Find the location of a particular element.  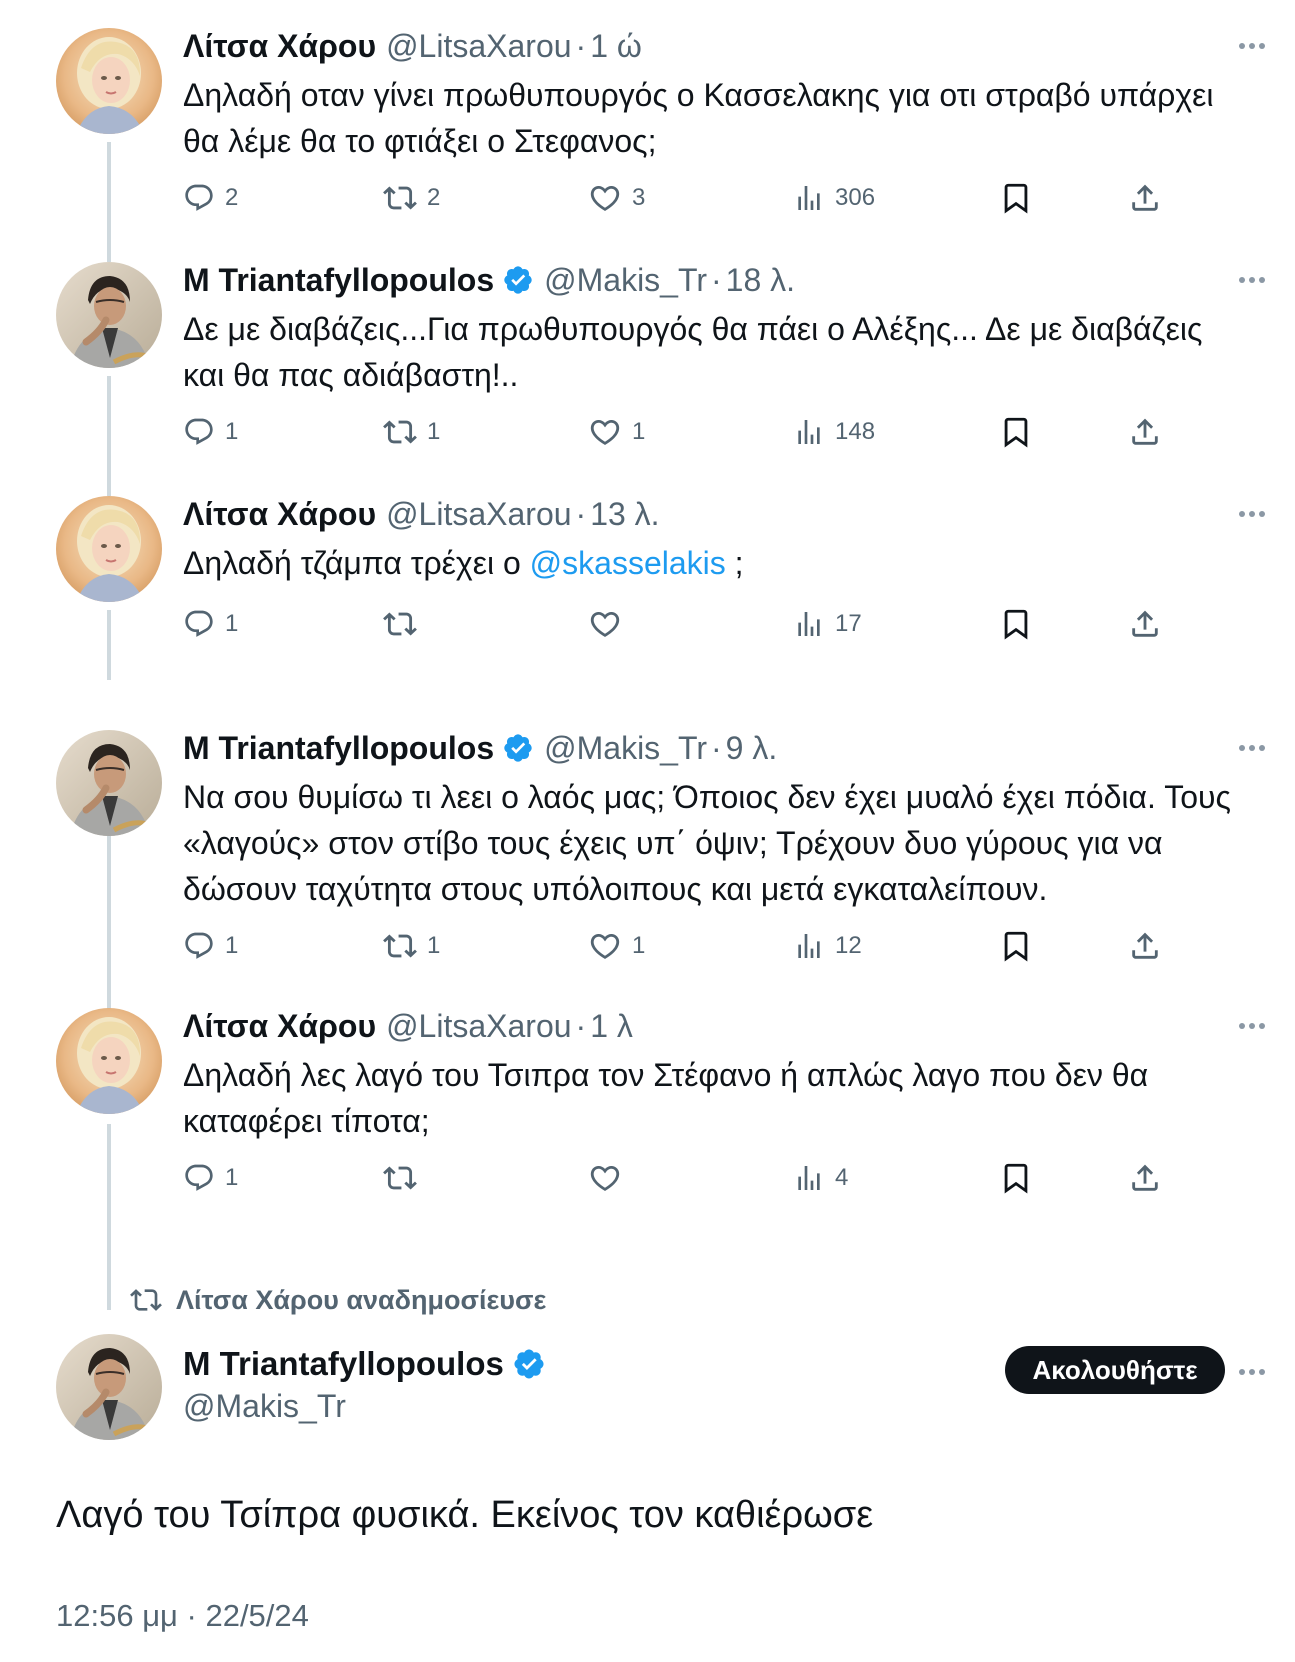

tweet-timestamp: 12:56 μμ · 22/5/24 is located at coordinates (182, 1616).